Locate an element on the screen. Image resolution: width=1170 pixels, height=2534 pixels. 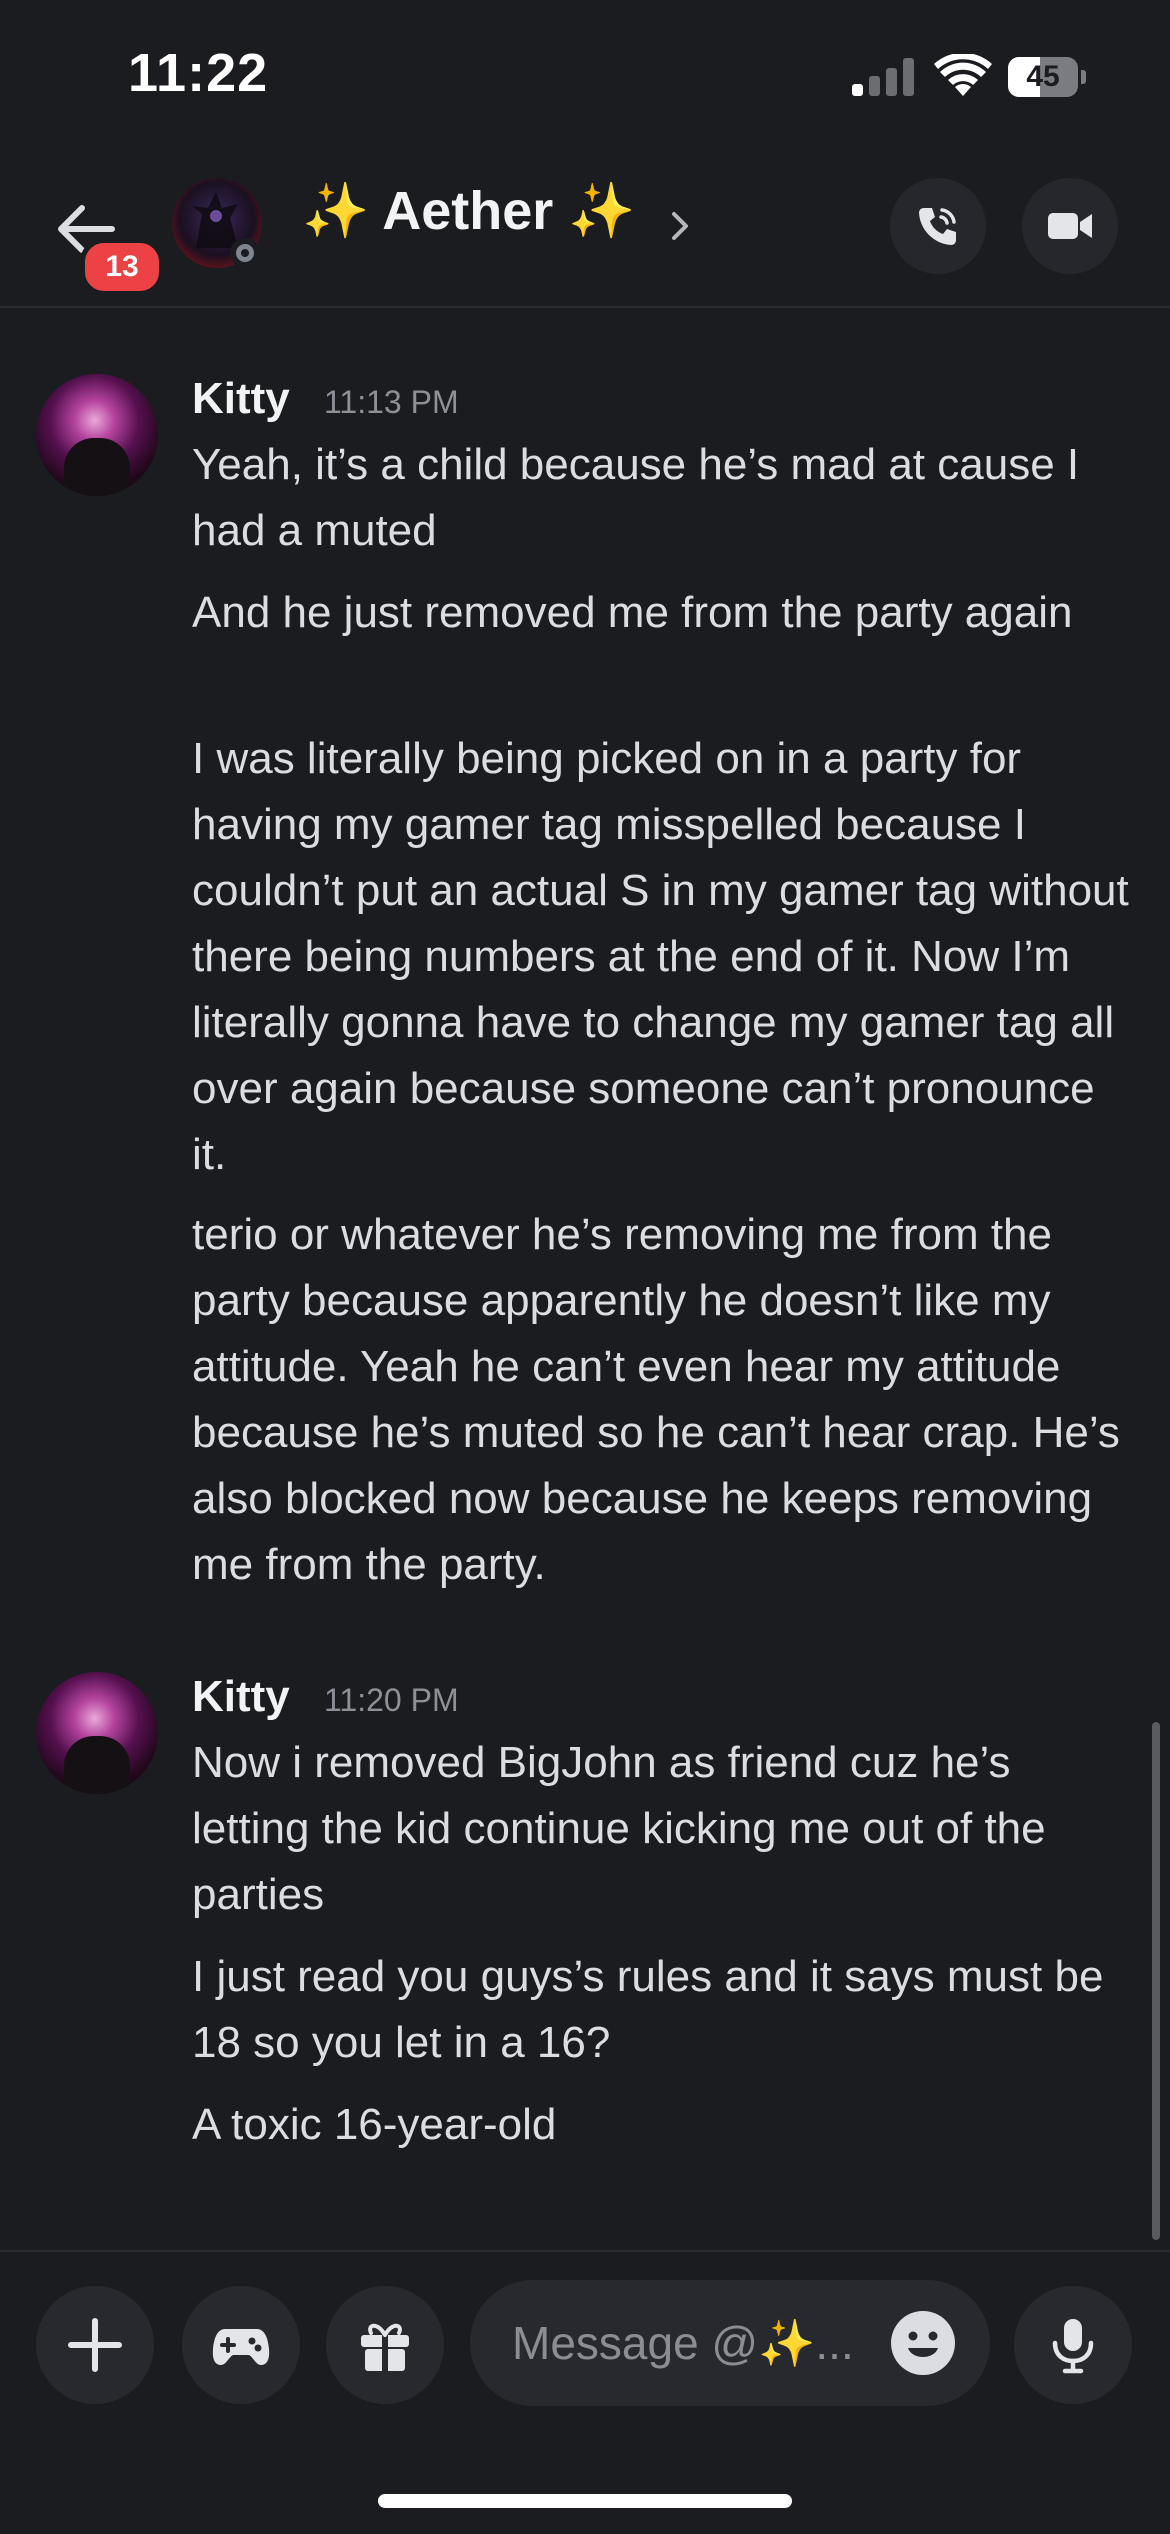
add-attachment-button is located at coordinates (95, 2345).